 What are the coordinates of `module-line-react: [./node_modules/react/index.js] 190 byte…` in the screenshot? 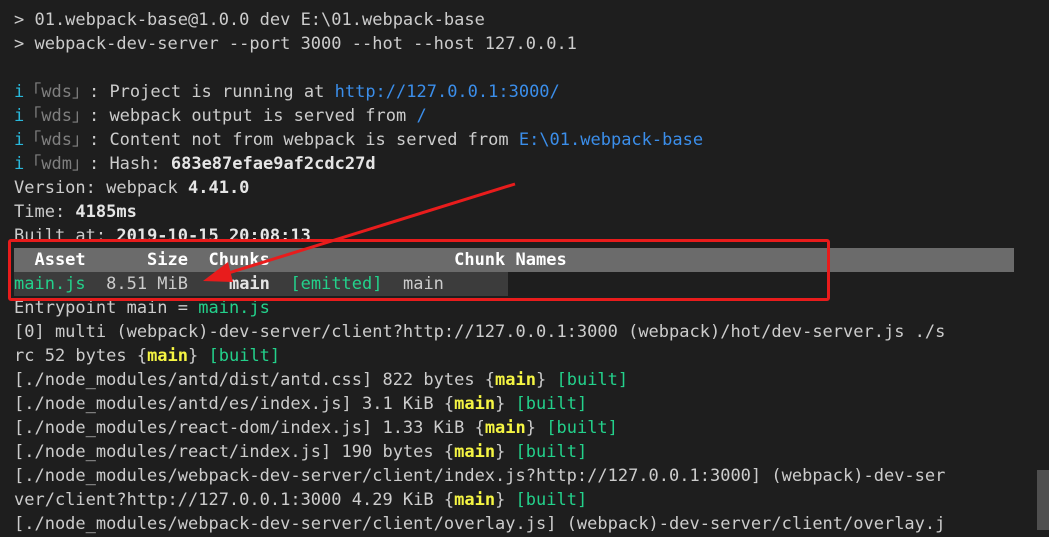 It's located at (514, 452).